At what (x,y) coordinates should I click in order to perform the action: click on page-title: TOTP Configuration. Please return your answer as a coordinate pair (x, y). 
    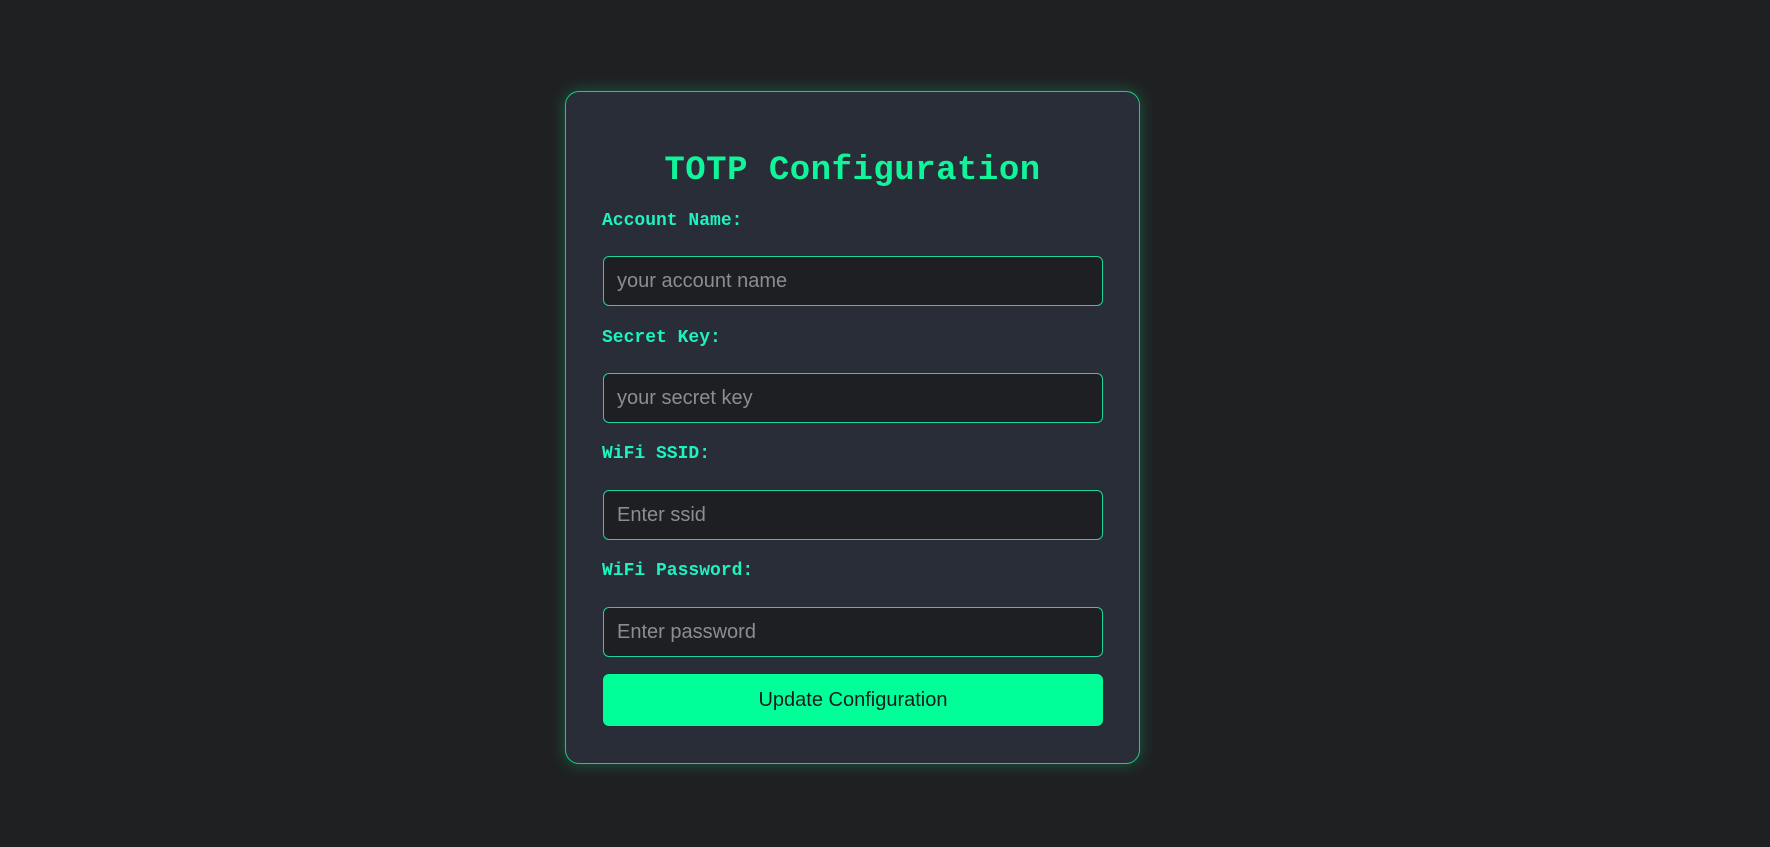
    Looking at the image, I should click on (852, 171).